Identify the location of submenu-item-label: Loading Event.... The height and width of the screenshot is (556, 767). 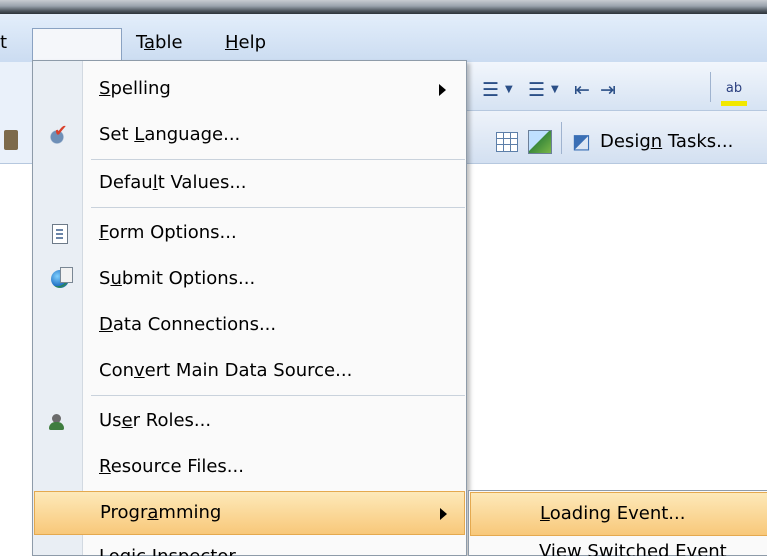
(613, 513).